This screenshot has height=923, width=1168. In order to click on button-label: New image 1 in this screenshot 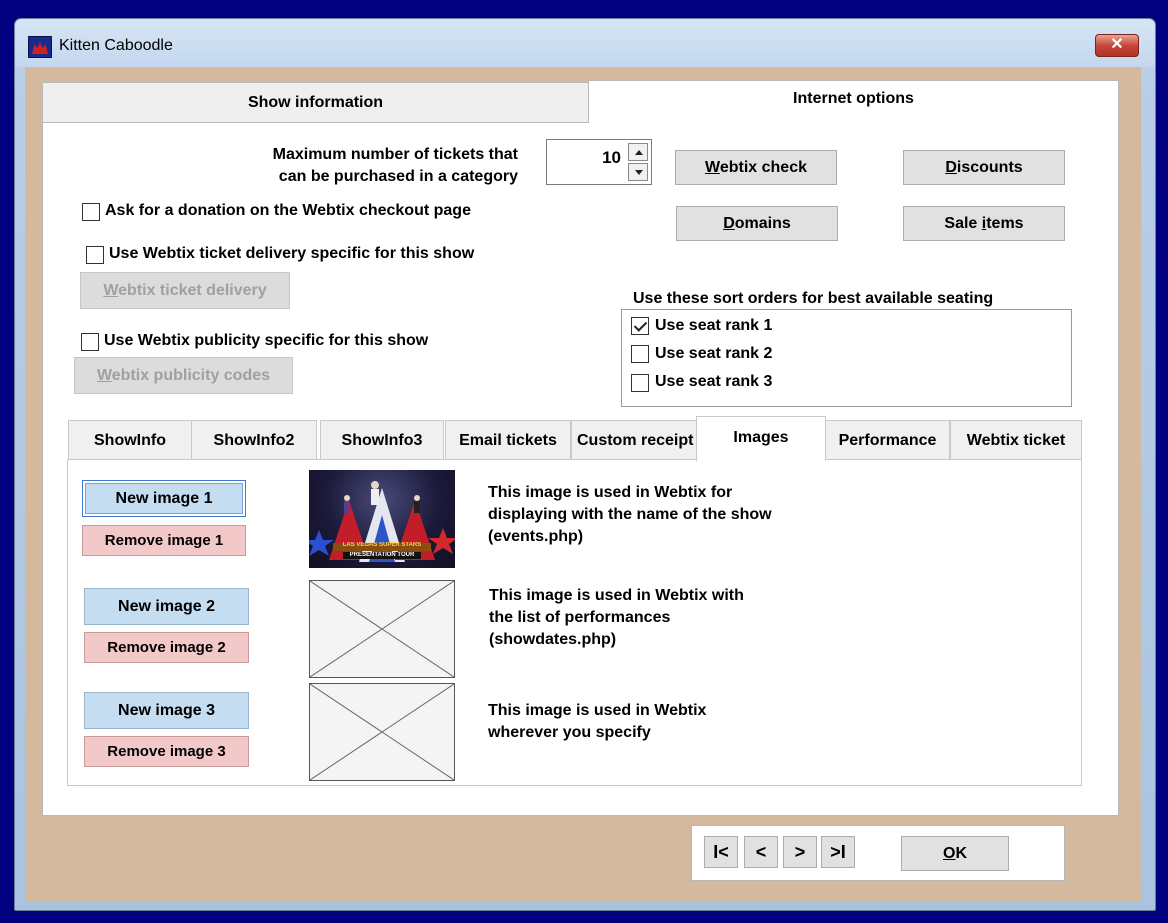, I will do `click(164, 498)`.